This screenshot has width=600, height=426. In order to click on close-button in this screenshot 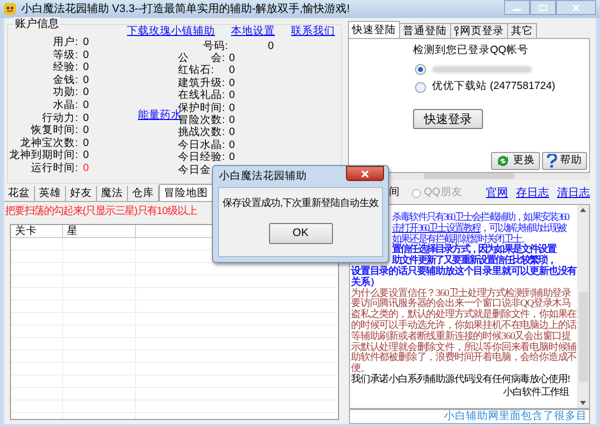, I will do `click(365, 173)`.